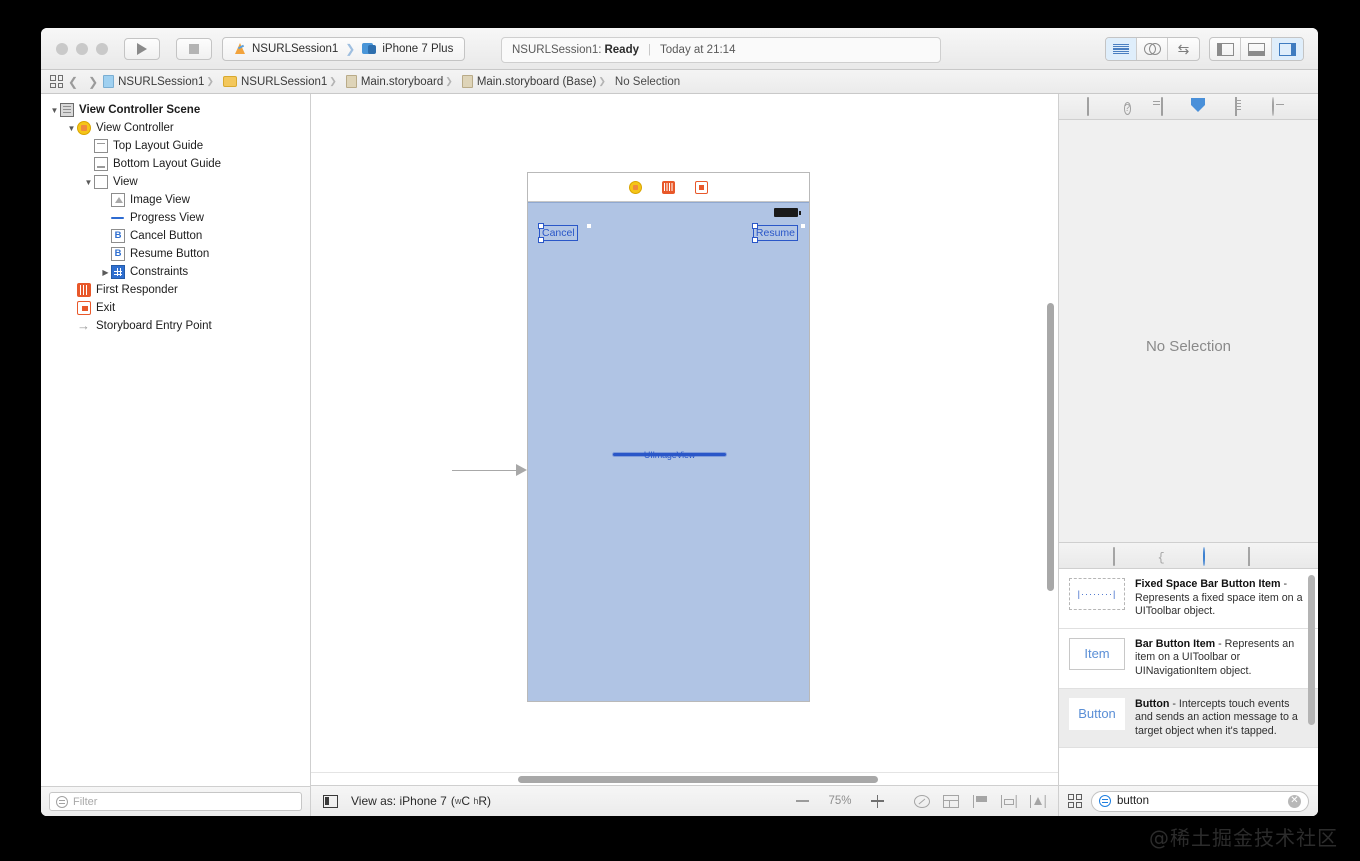 This screenshot has height=861, width=1360. I want to click on play-icon, so click(142, 48).